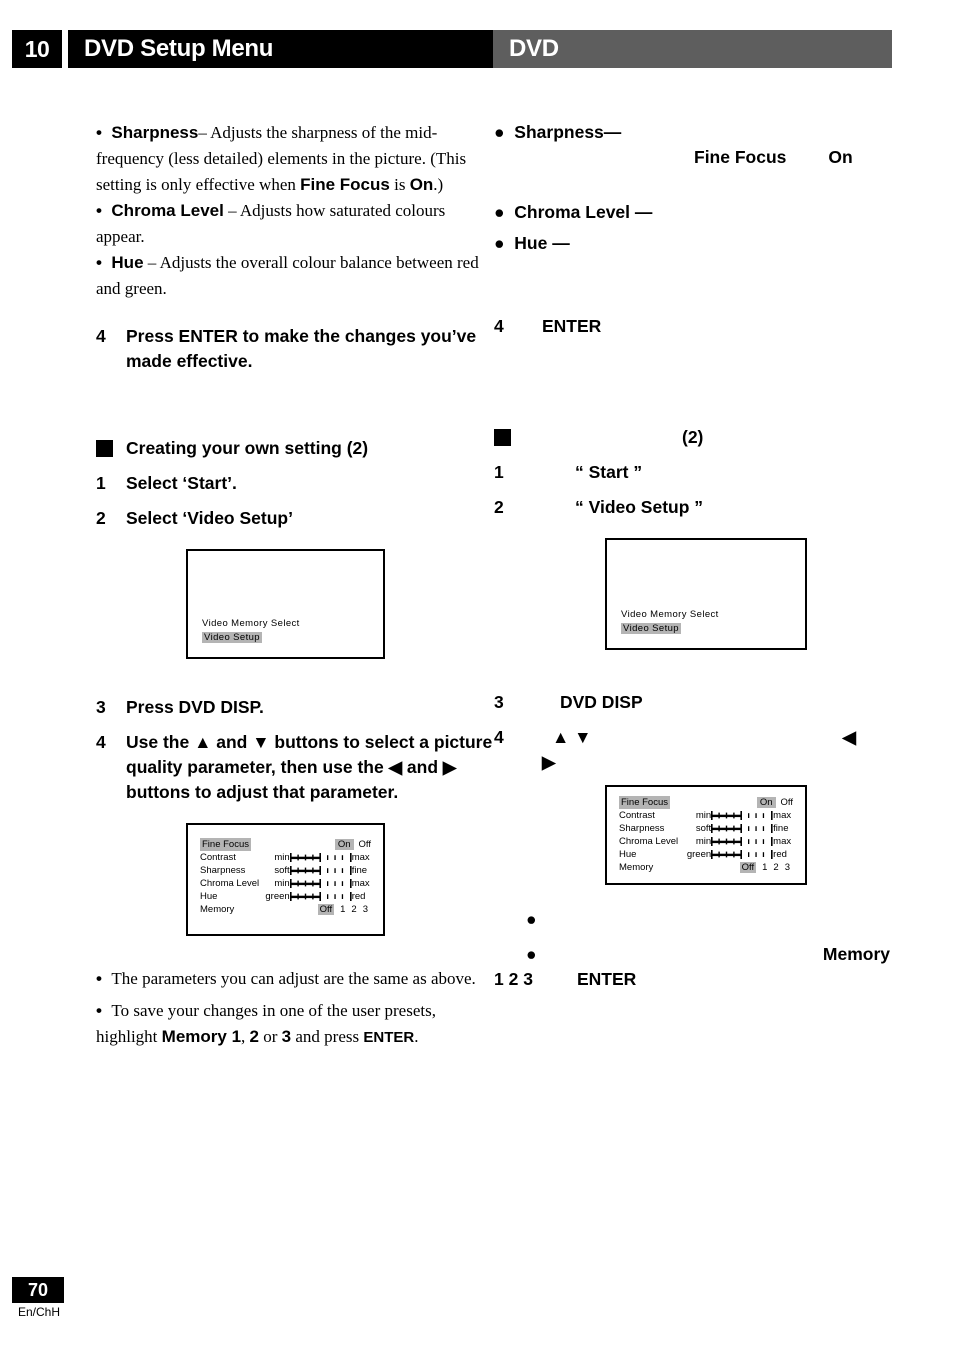 The width and height of the screenshot is (954, 1348). What do you see at coordinates (155, 132) in the screenshot?
I see `bullet-term: Sharpness` at bounding box center [155, 132].